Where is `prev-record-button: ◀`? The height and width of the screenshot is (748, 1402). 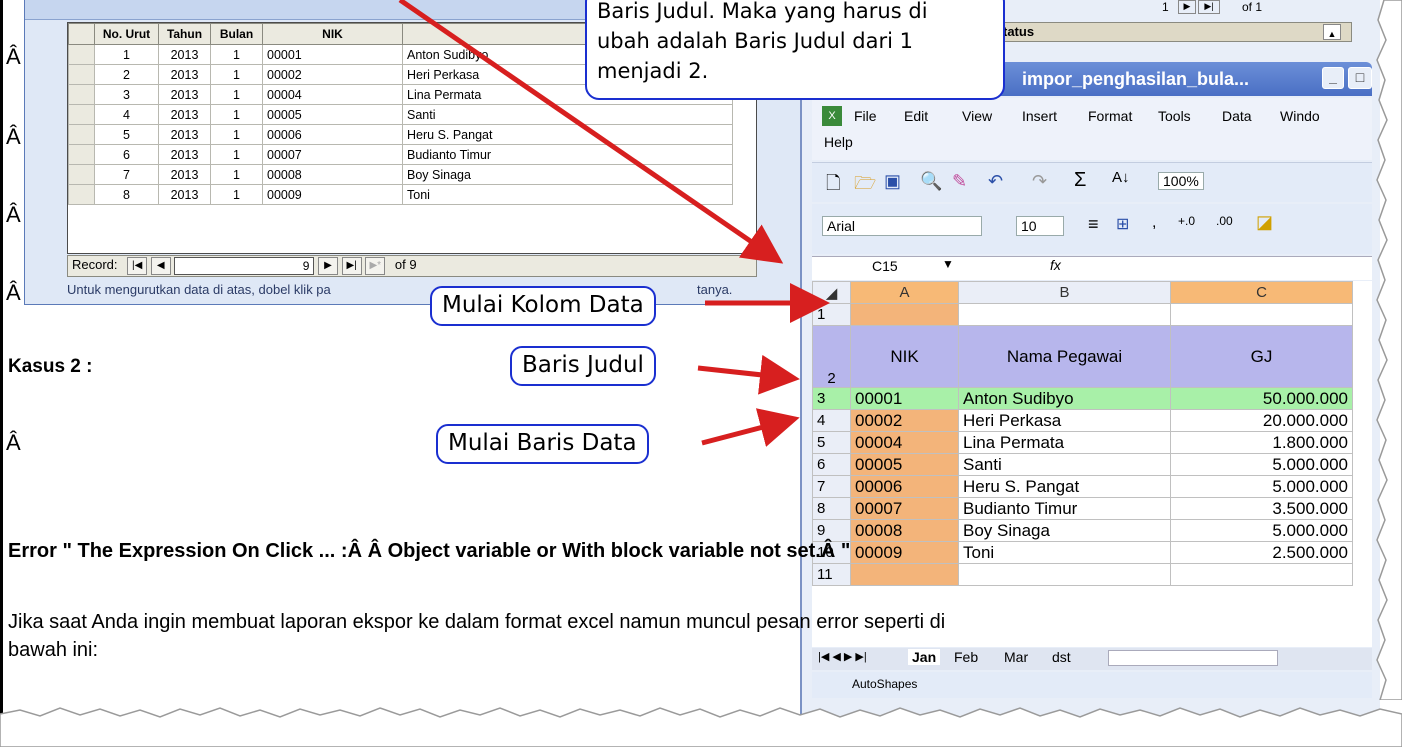 prev-record-button: ◀ is located at coordinates (160, 266).